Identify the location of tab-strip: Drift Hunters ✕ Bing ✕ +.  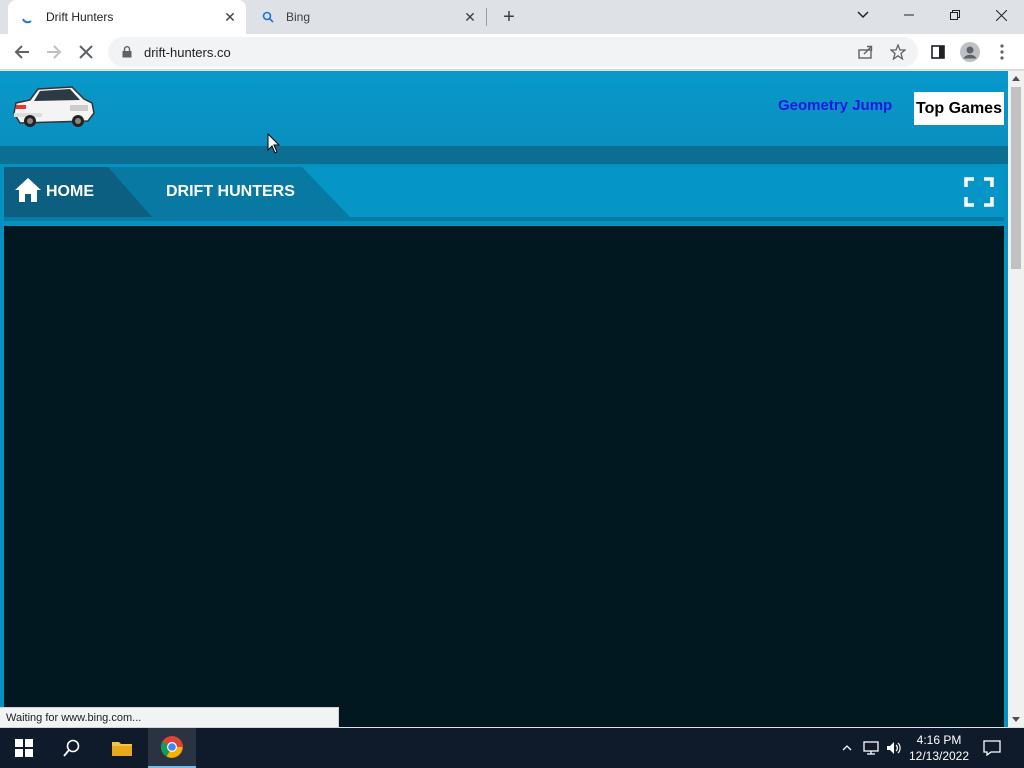
(512, 17).